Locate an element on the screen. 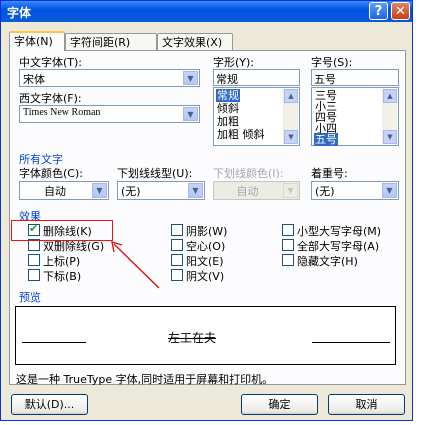  tab-font: 字体(N) is located at coordinates (37, 41).